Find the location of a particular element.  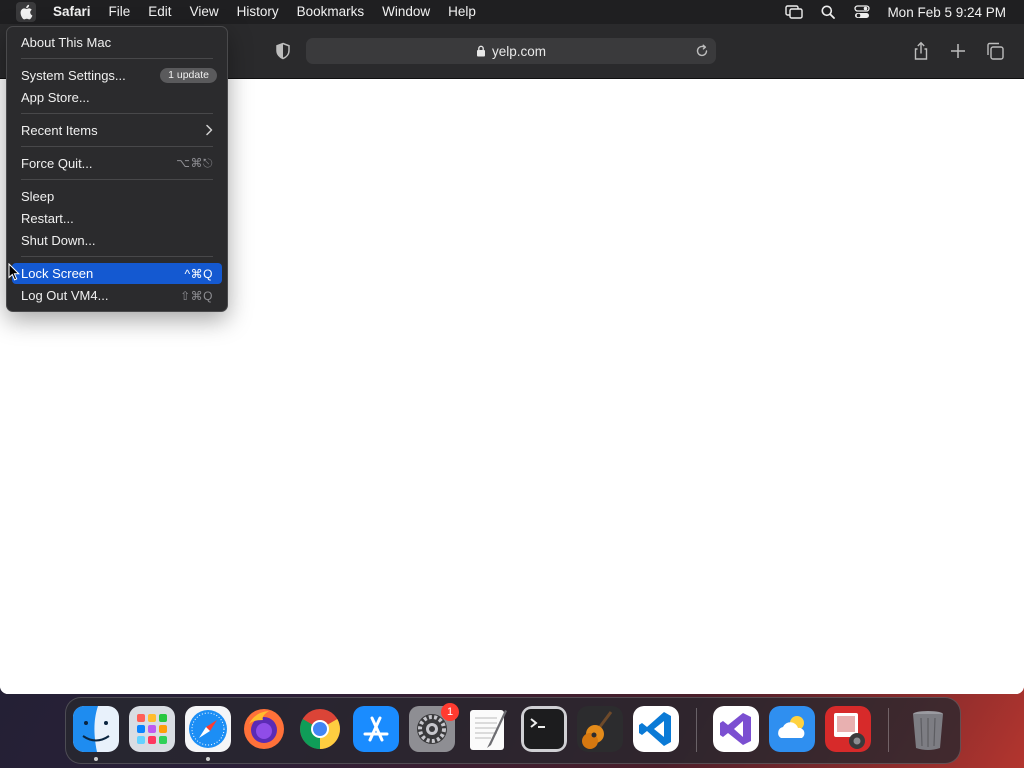

address-bar: yelp.com is located at coordinates (511, 51).